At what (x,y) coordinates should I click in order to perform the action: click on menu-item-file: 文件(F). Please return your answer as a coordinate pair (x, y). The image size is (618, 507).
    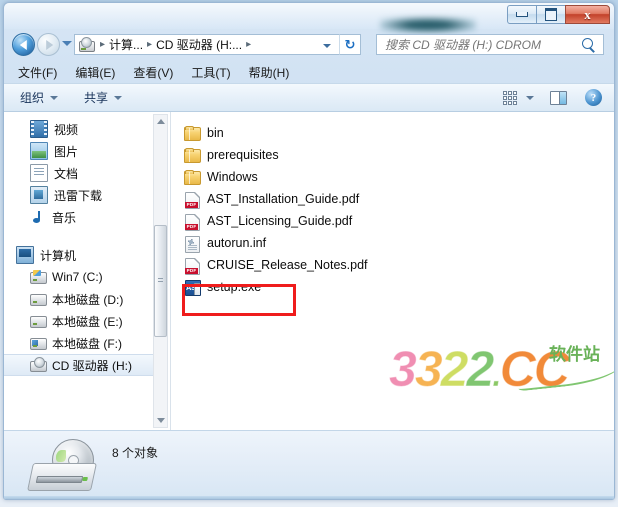
    Looking at the image, I should click on (37, 72).